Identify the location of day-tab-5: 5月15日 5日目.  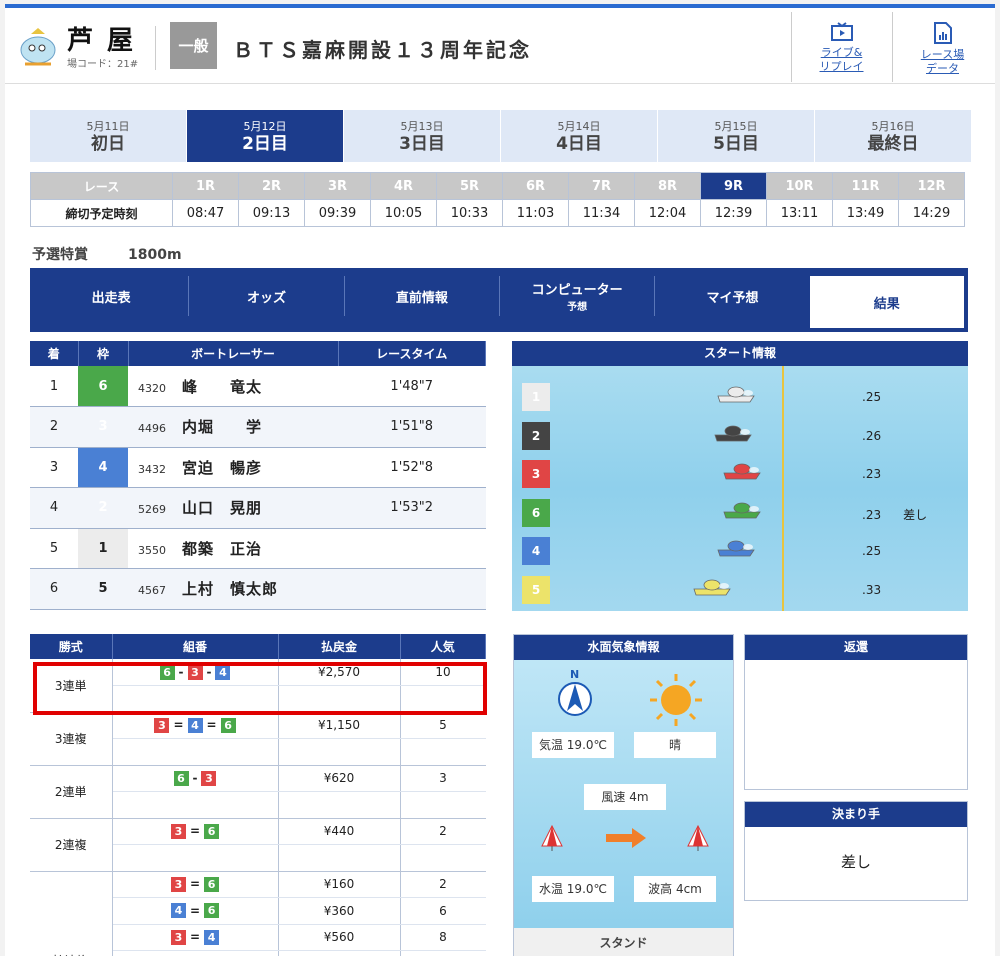
(736, 136).